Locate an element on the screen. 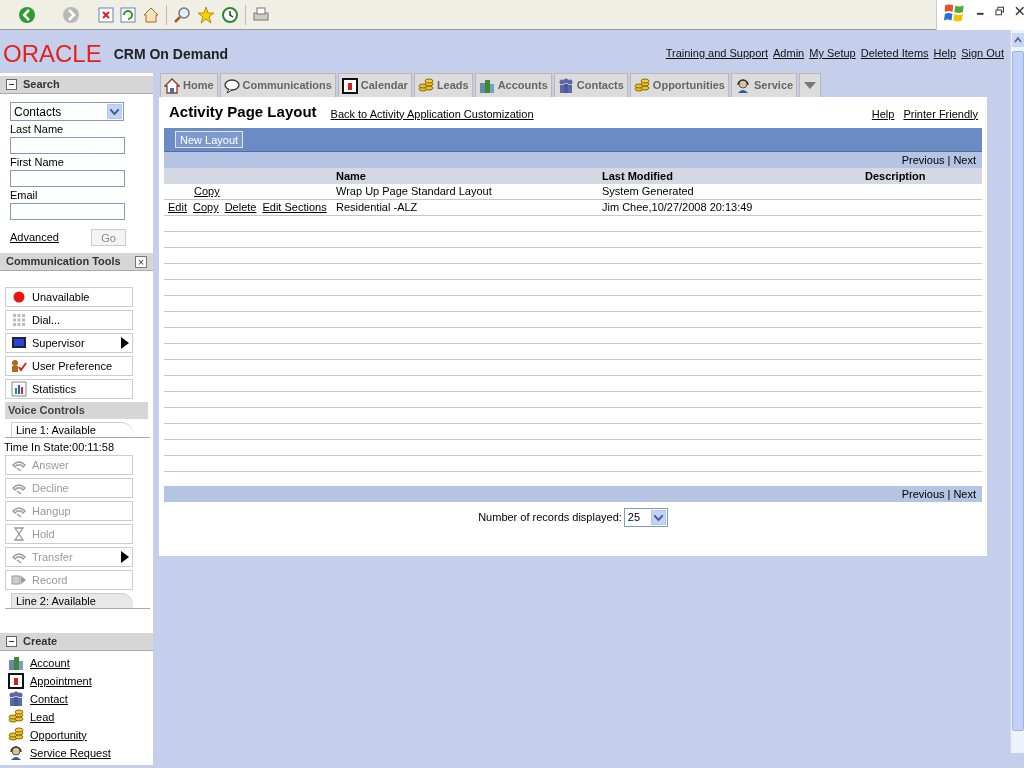 The image size is (1024, 768). line-tab: Line 1: Available is located at coordinates (72, 429).